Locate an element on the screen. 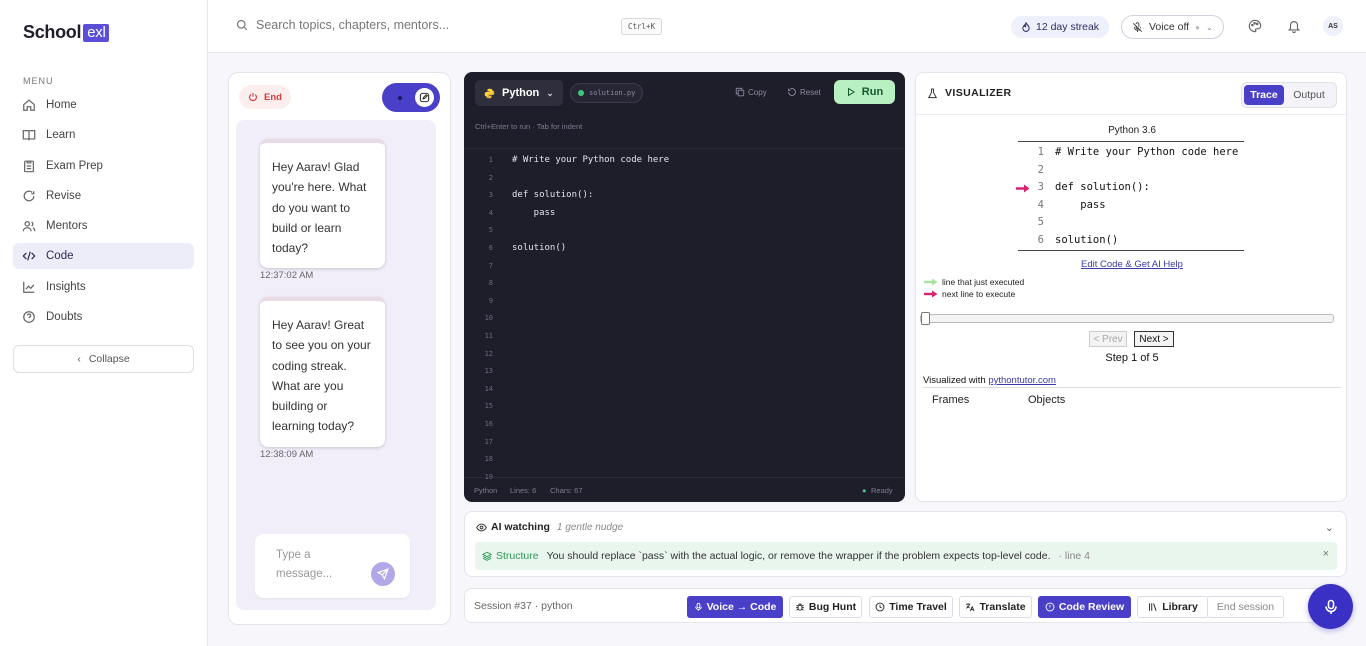  trace-line-number: 2 is located at coordinates (1040, 169).